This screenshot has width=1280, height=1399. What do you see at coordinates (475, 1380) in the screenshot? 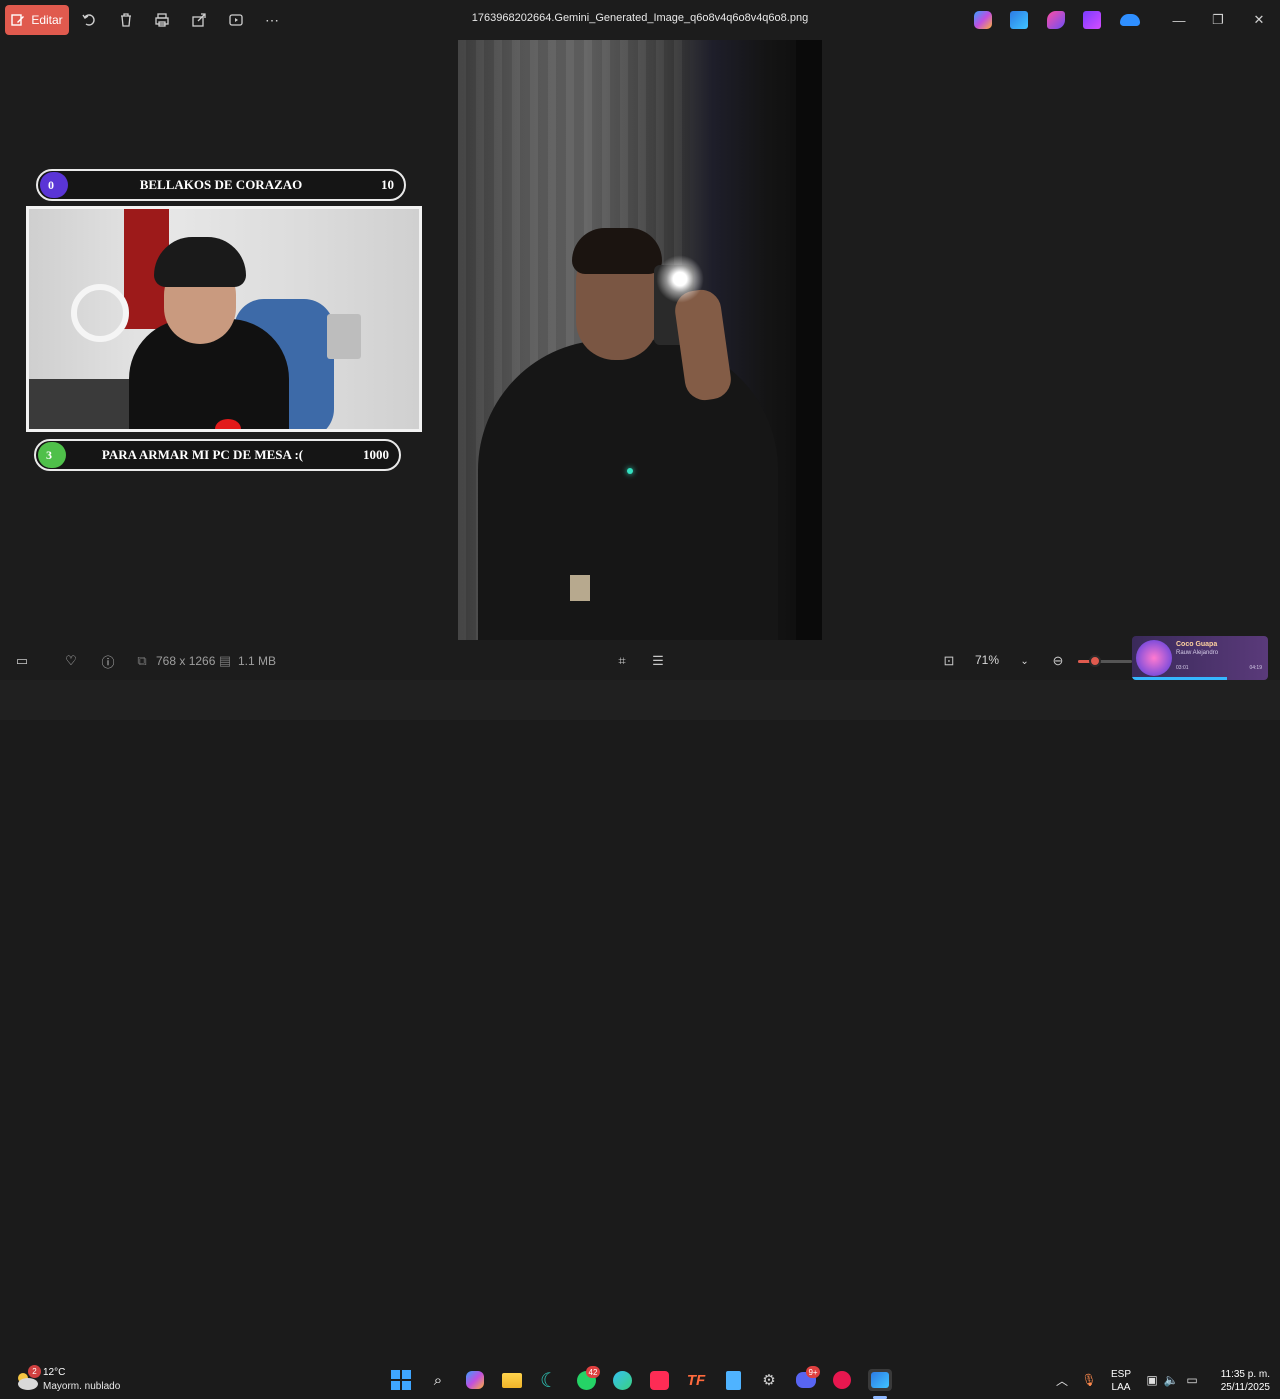
I see `copilot-taskbar-icon` at bounding box center [475, 1380].